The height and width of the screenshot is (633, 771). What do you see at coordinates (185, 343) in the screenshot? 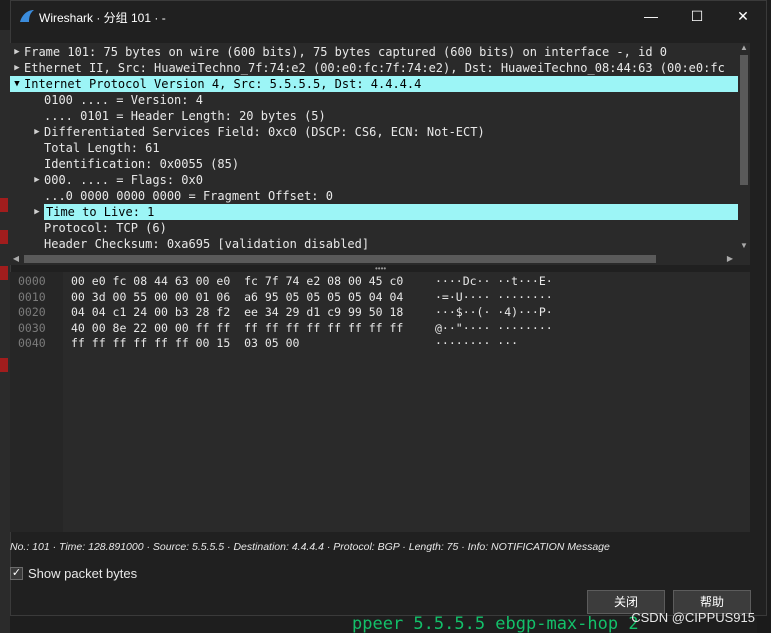
I see `hex-bytes: ff ff ff ff ff ff 00 15 03 05 00` at bounding box center [185, 343].